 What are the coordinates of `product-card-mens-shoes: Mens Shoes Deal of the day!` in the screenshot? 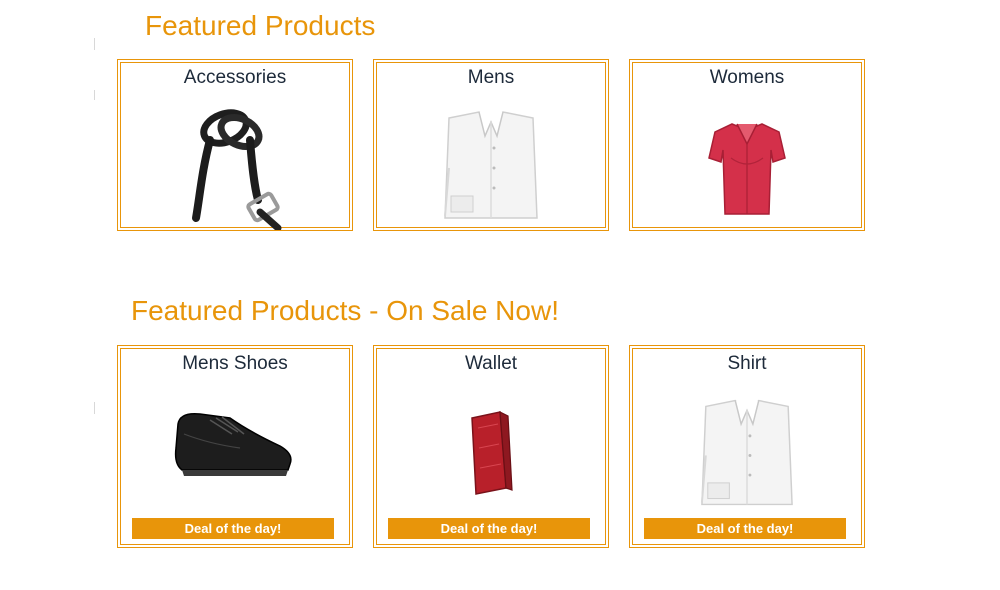 It's located at (235, 446).